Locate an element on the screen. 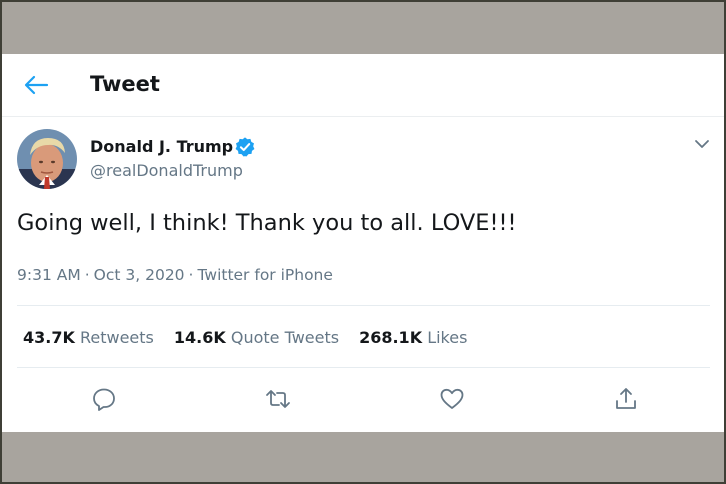 The width and height of the screenshot is (726, 484). likes-stat: 268.1K Likes is located at coordinates (413, 337).